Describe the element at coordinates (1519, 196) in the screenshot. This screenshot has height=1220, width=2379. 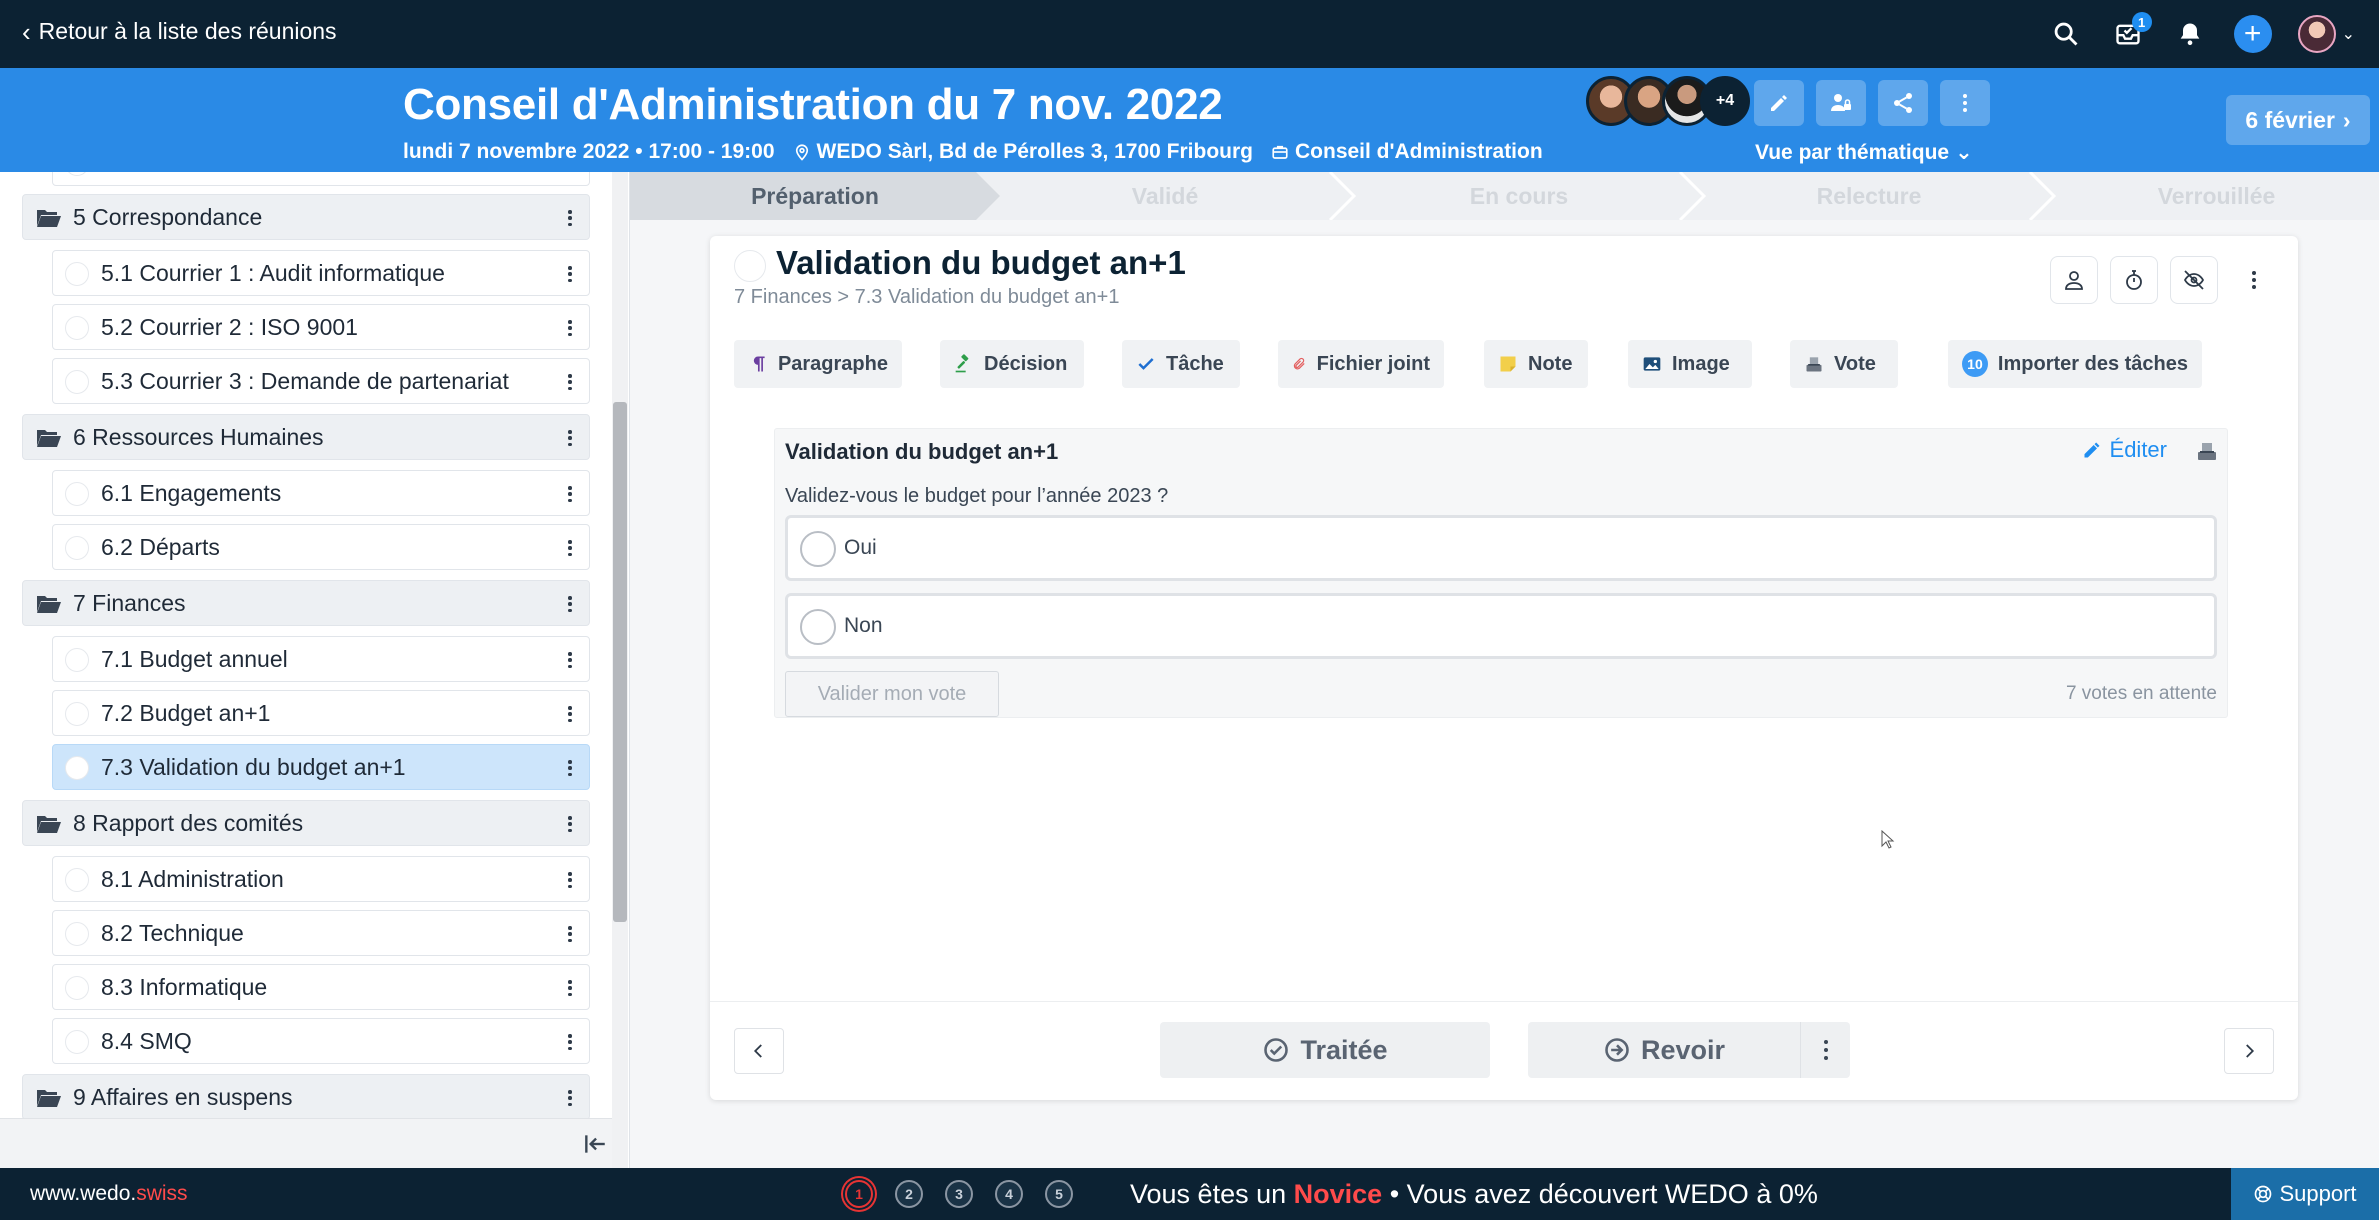
I see `step-in-progress: En cours` at that location.